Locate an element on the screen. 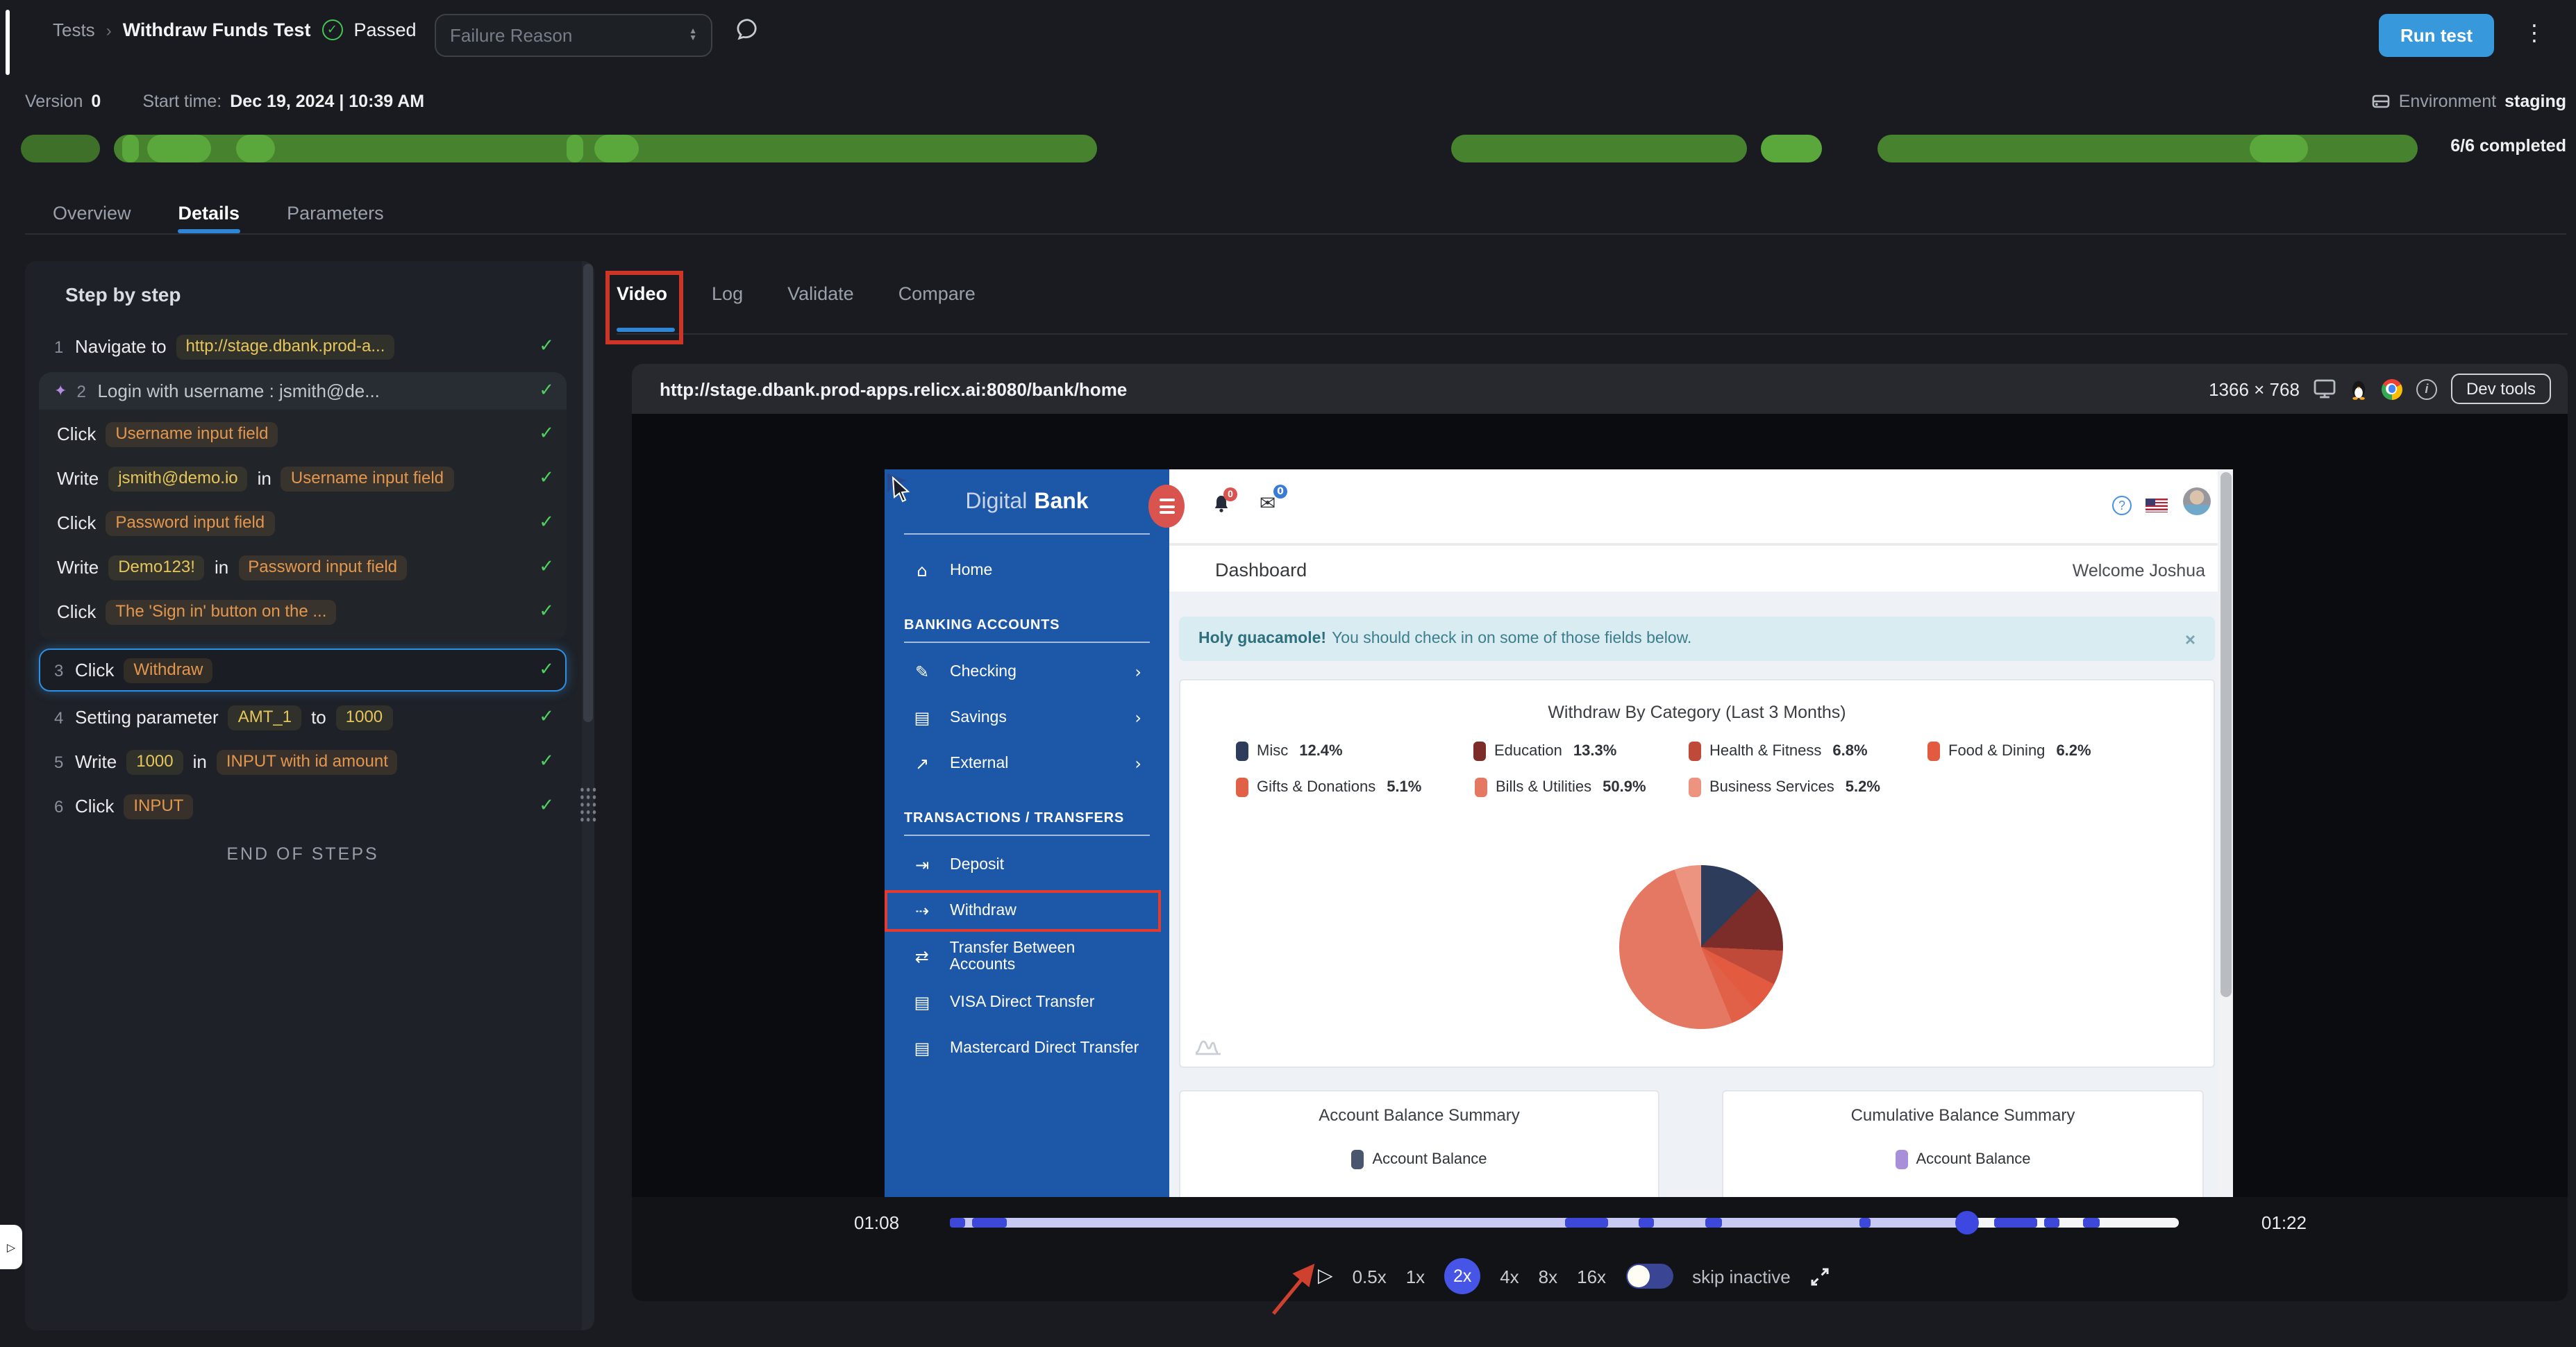 The image size is (2576, 1347). sidebar-item-external: ↗ External › is located at coordinates (1022, 764).